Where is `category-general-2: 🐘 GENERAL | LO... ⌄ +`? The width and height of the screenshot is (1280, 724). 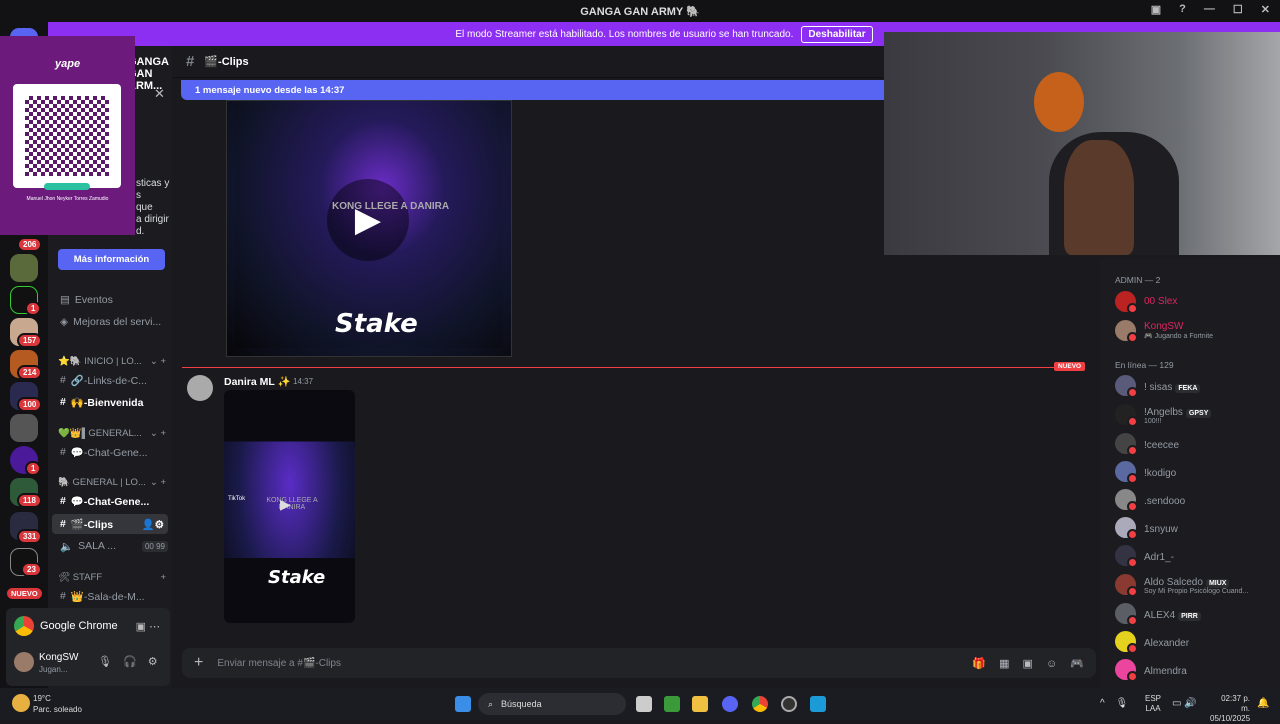 category-general-2: 🐘 GENERAL | LO... ⌄ + is located at coordinates (112, 482).